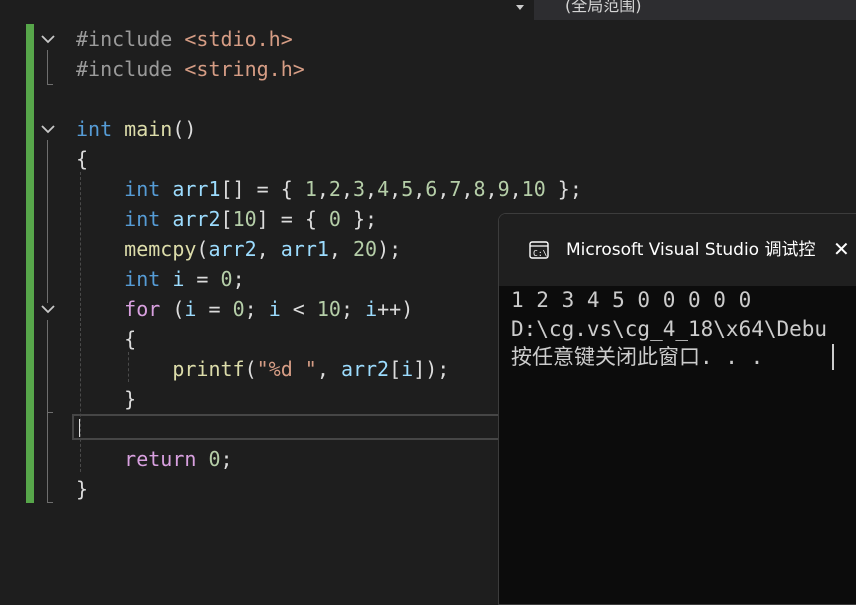 The width and height of the screenshot is (856, 605). I want to click on svg-text: C:\, so click(540, 253).